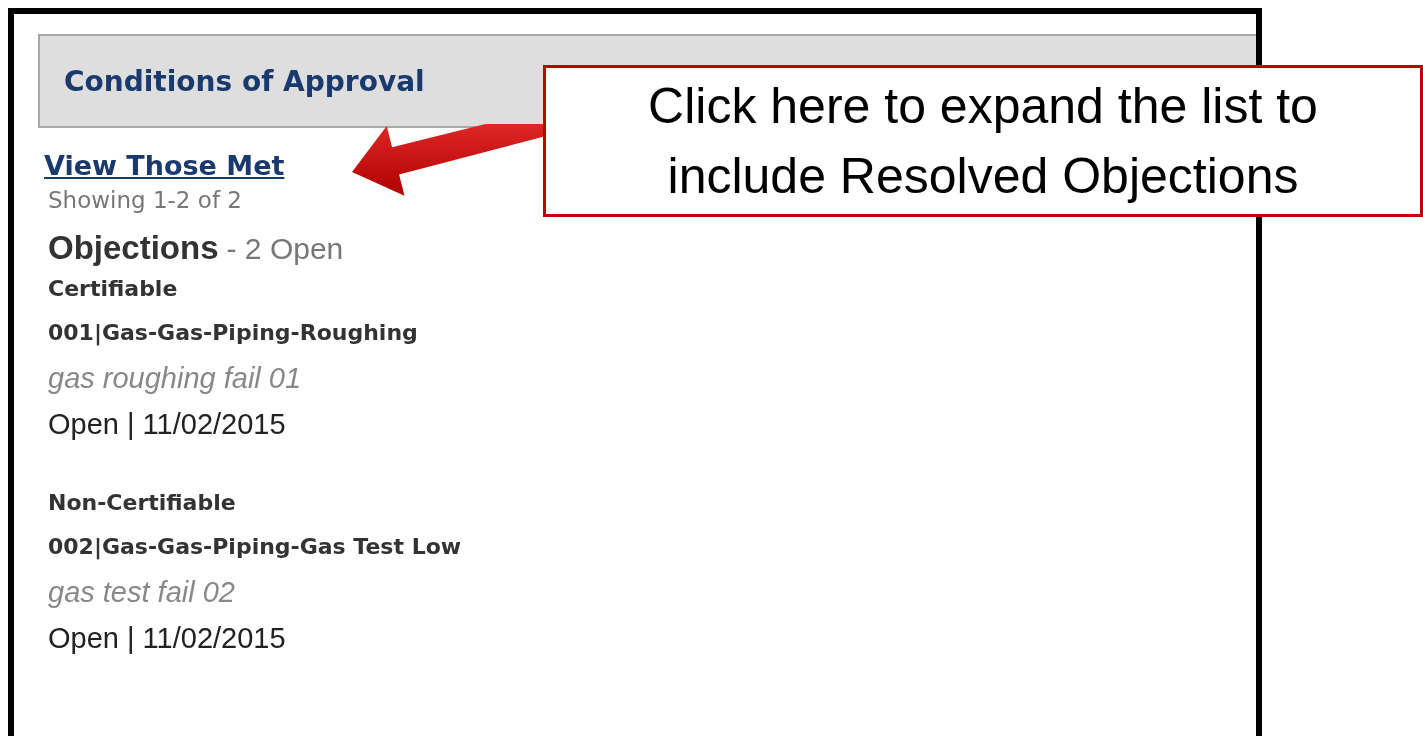  What do you see at coordinates (145, 200) in the screenshot?
I see `result-count: Showing 1-2 of 2` at bounding box center [145, 200].